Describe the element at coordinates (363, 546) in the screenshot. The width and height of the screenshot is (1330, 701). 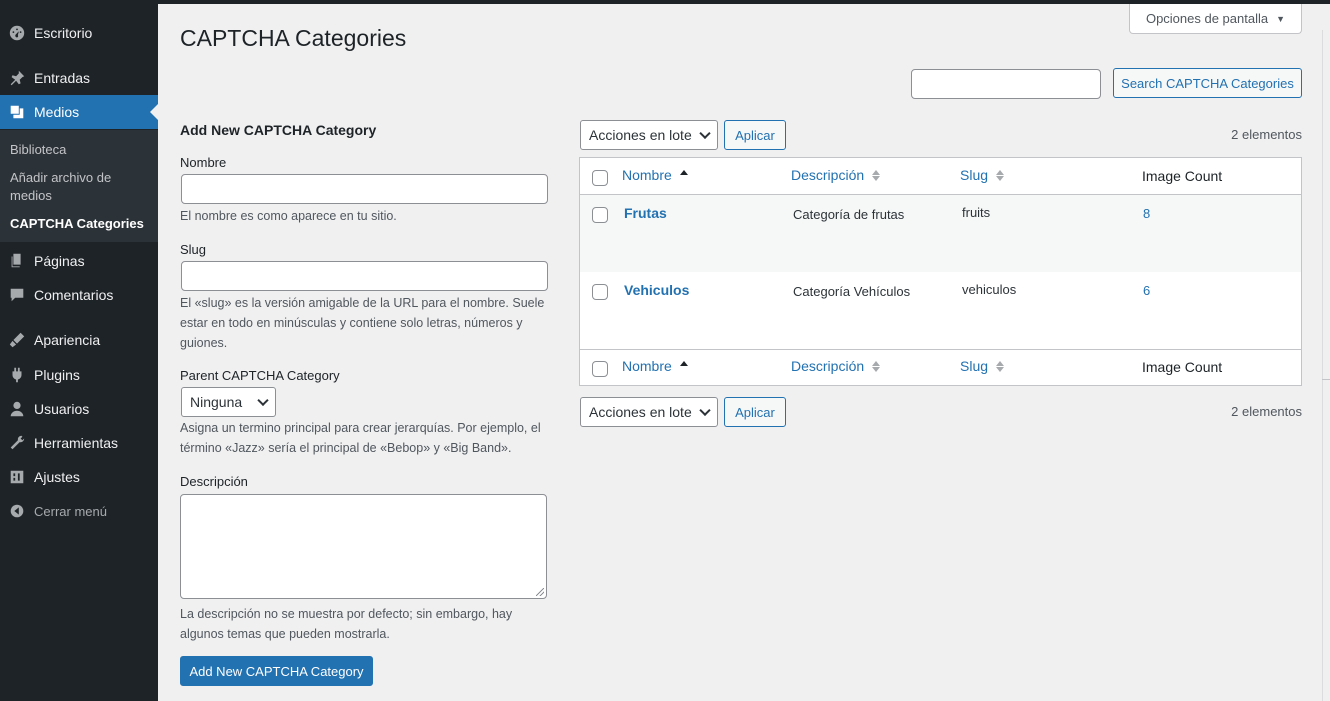
I see `description-textarea` at that location.